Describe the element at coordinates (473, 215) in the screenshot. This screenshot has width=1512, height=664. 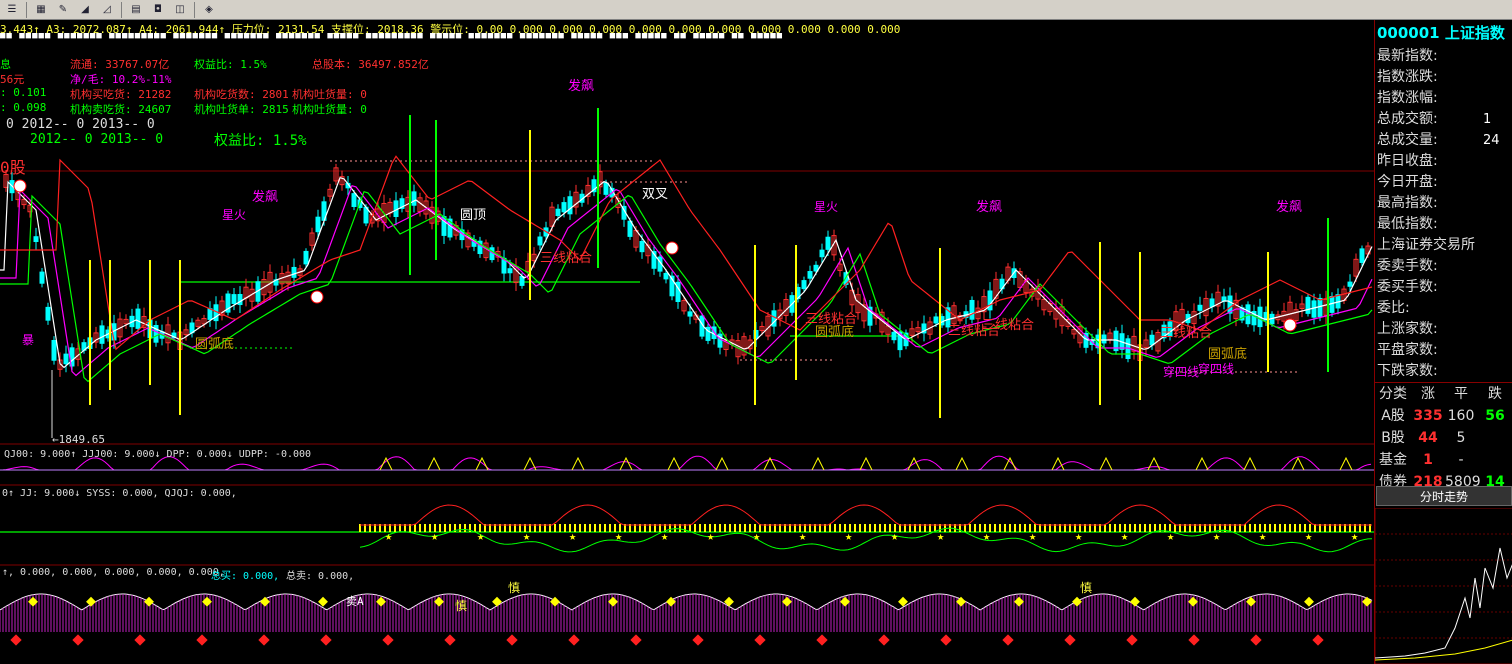
I see `pattern-yuanding: 圆顶` at that location.